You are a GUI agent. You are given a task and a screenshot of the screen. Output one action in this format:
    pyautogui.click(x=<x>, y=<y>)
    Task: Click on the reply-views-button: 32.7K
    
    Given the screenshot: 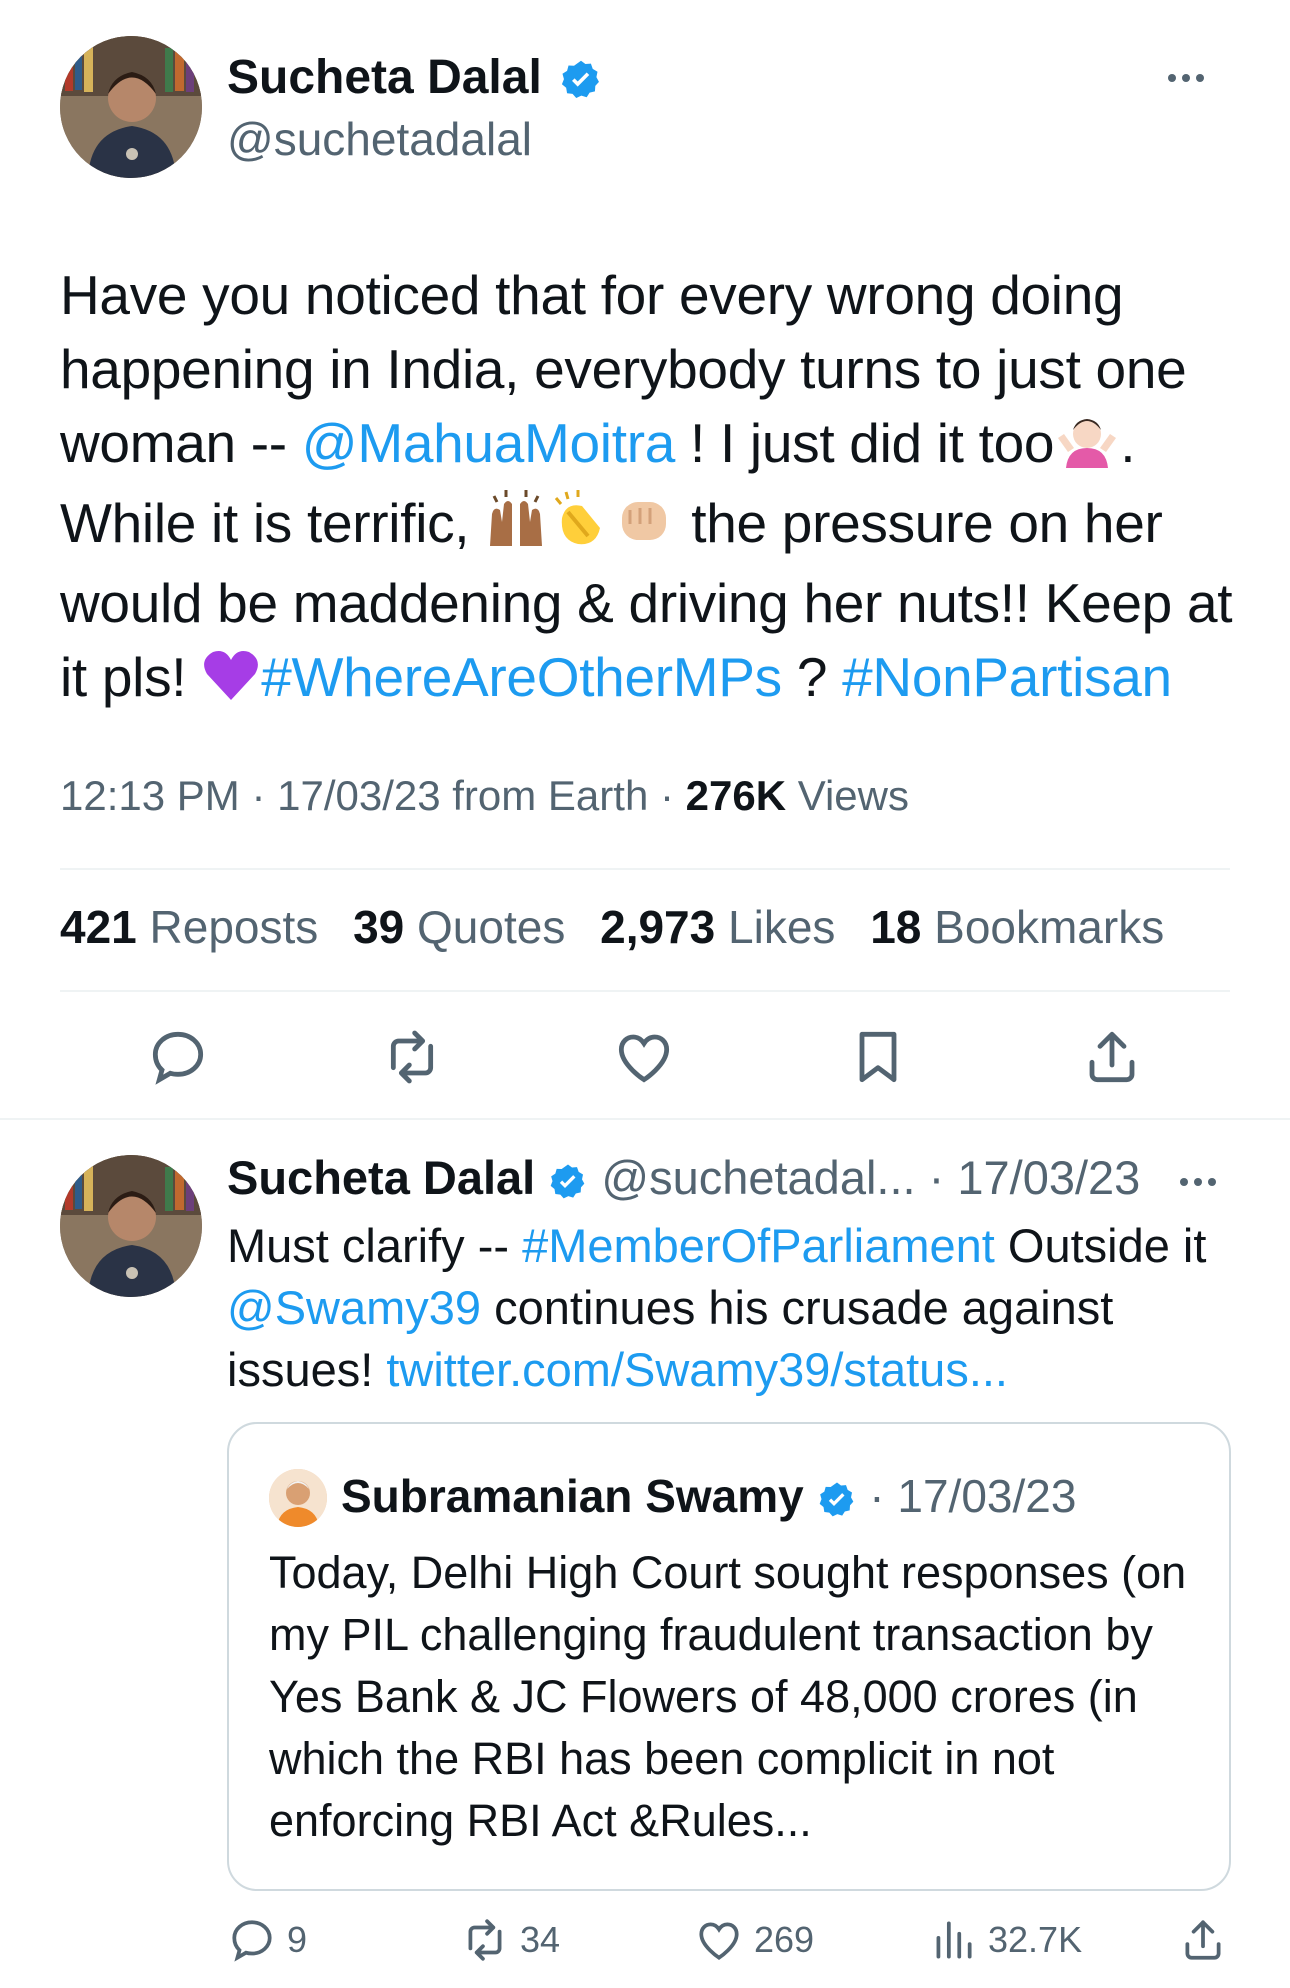 What is the action you would take?
    pyautogui.click(x=1005, y=1940)
    